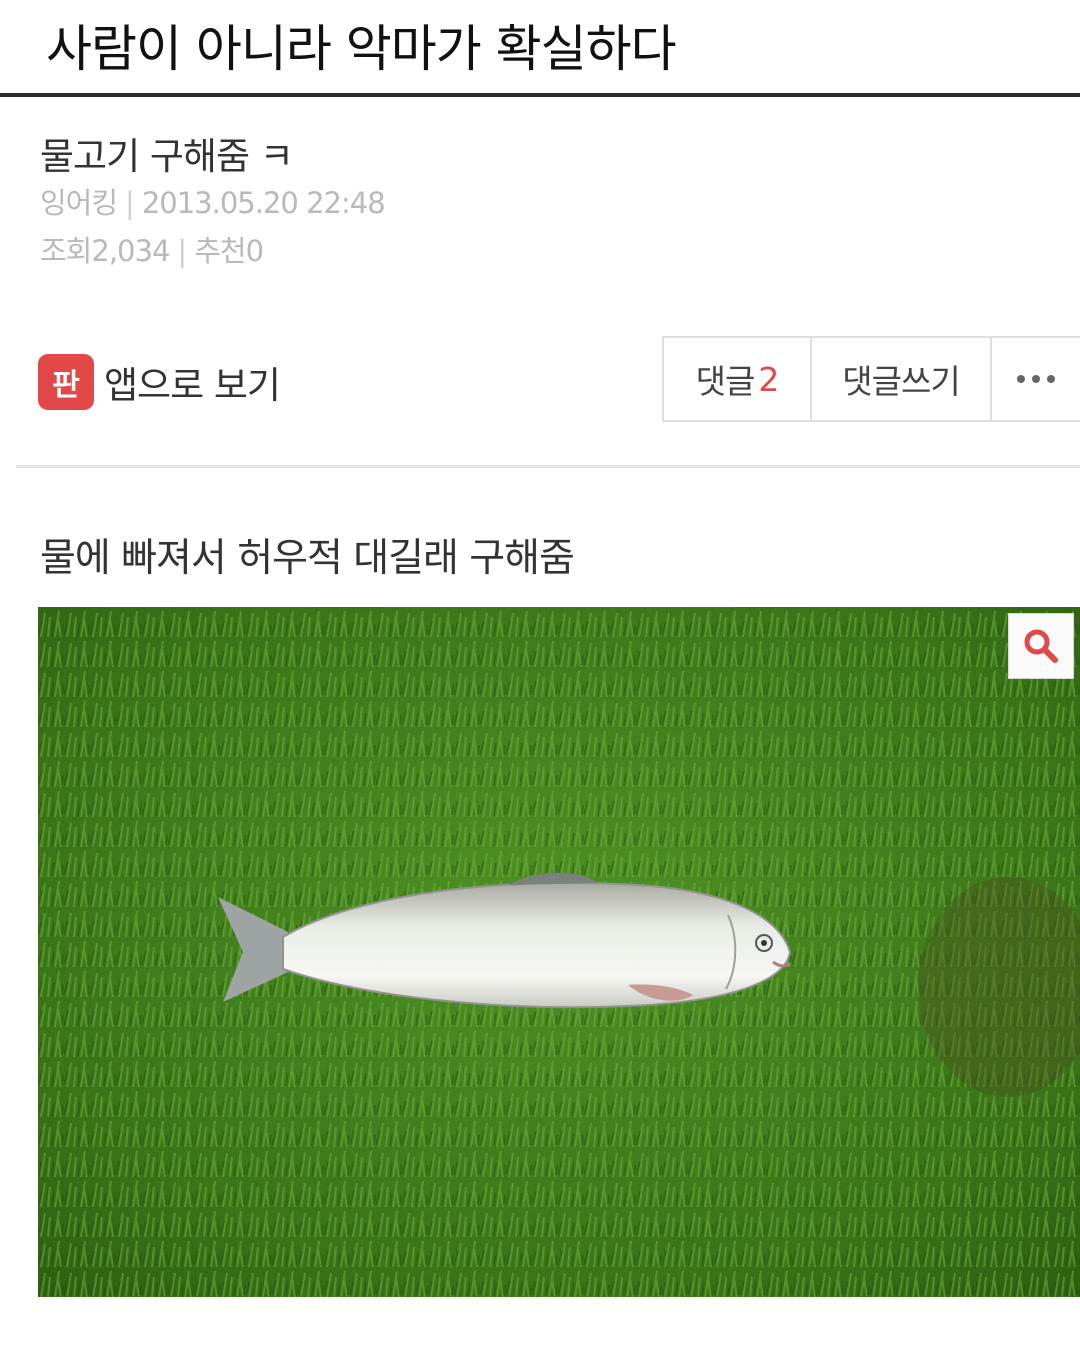  What do you see at coordinates (130, 251) in the screenshot?
I see `views-count: 2,034` at bounding box center [130, 251].